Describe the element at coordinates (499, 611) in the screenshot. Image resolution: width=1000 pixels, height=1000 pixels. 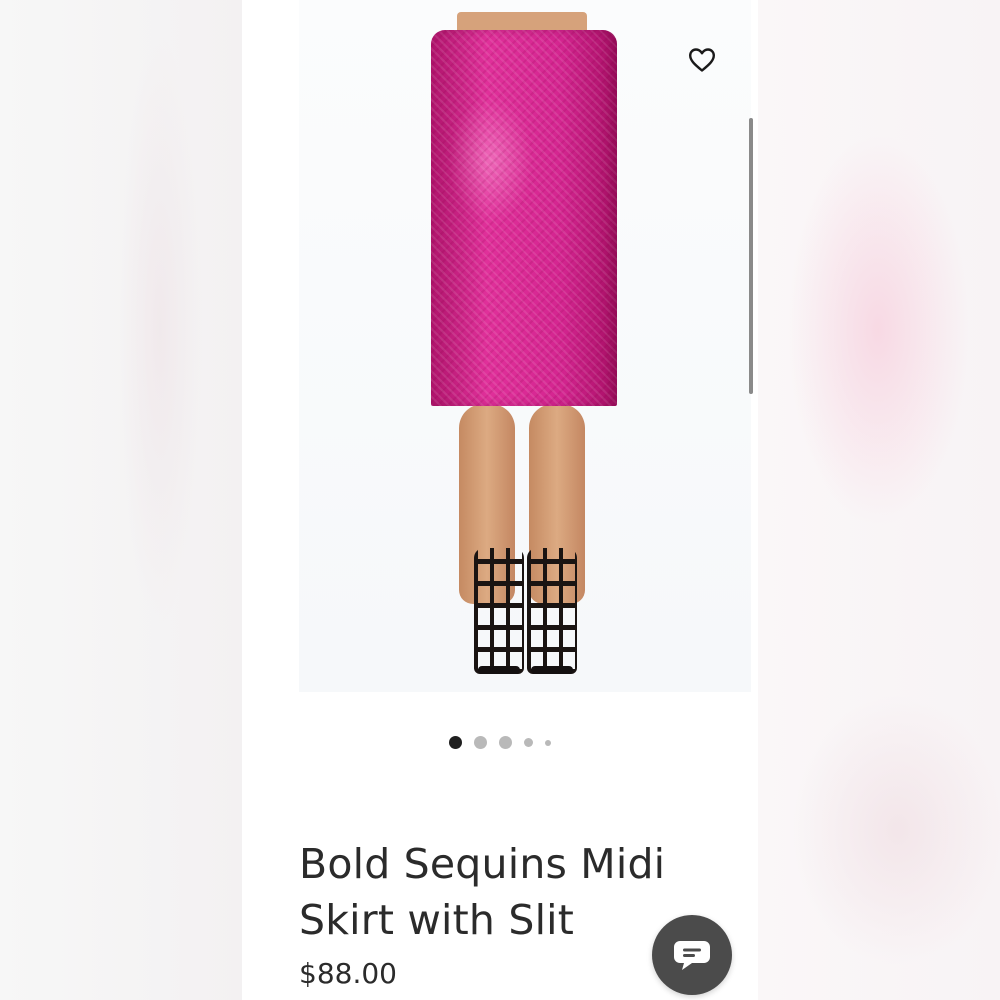
I see `shoe-left` at that location.